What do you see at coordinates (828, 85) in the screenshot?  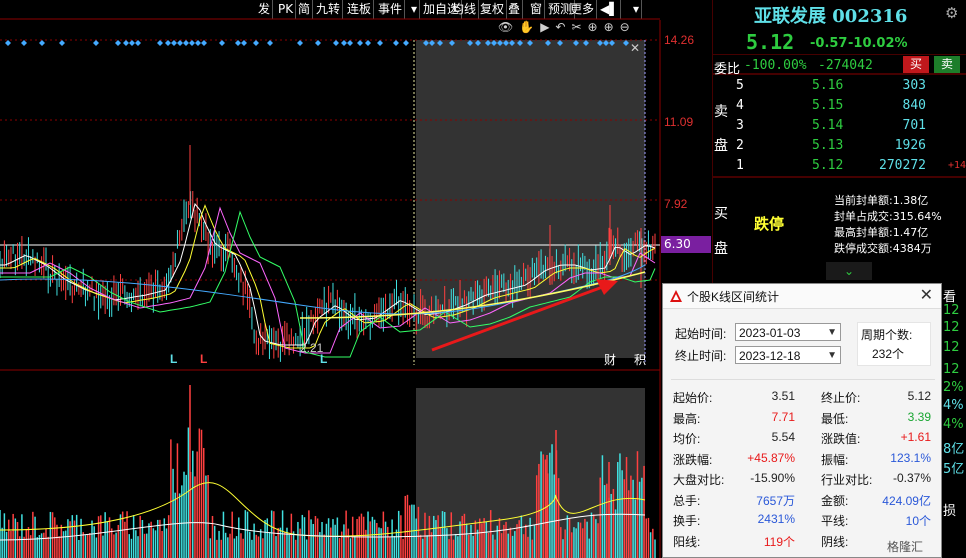 I see `ask-price: 5.16` at bounding box center [828, 85].